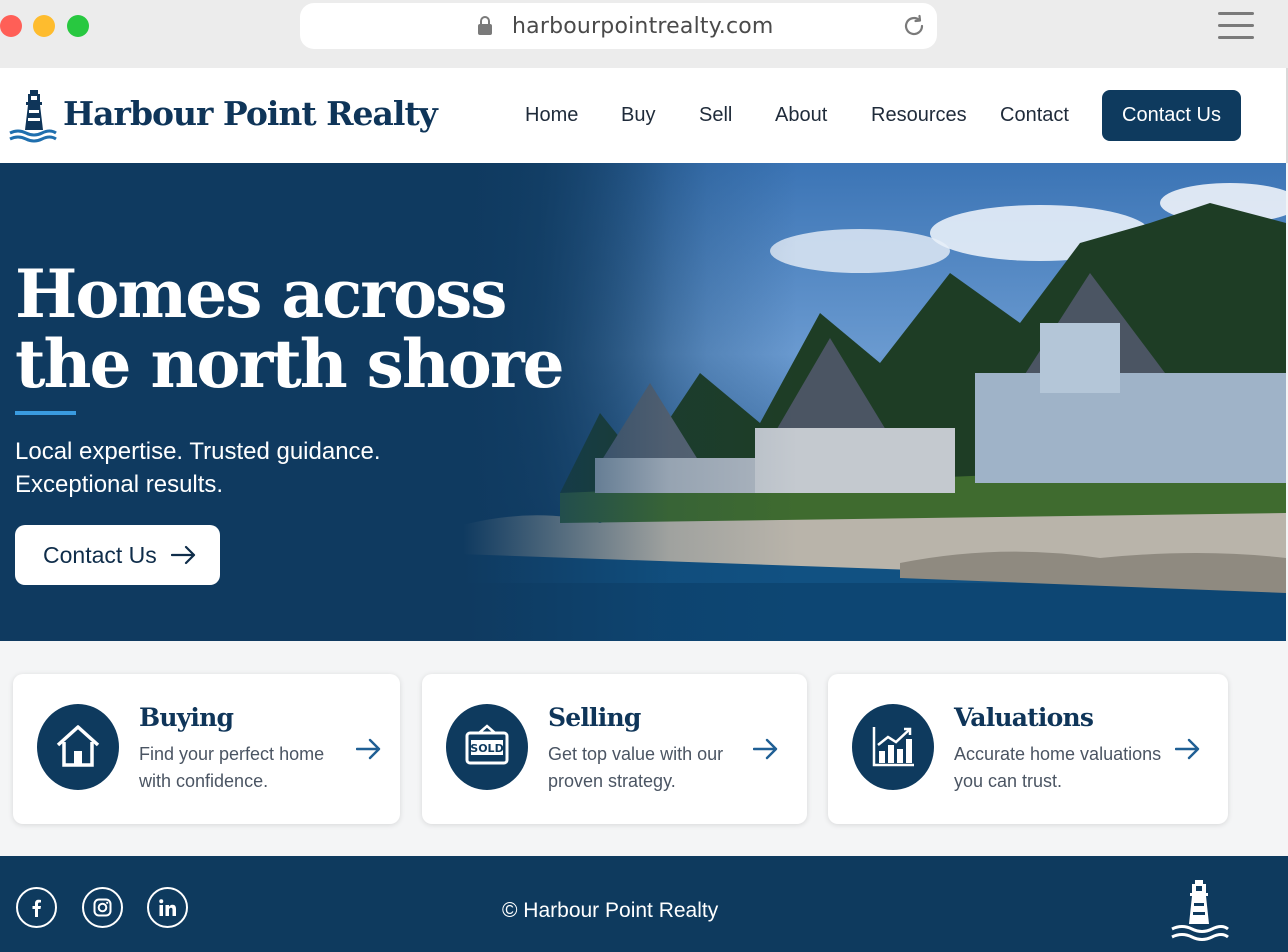 The image size is (1288, 952). I want to click on browser-chrome: harbourpointrealty.com, so click(644, 34).